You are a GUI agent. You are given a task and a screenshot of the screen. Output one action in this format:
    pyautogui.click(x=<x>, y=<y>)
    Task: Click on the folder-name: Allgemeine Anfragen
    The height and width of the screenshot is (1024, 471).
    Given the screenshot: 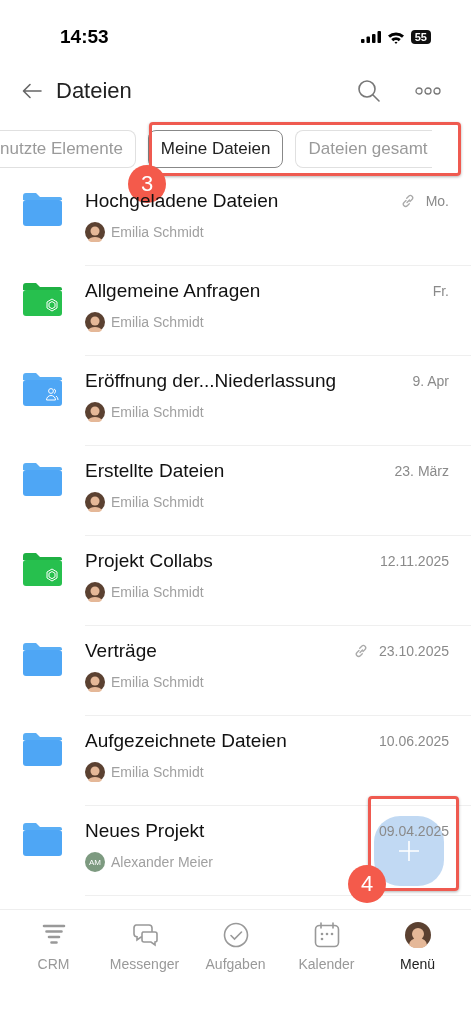 What is the action you would take?
    pyautogui.click(x=173, y=291)
    